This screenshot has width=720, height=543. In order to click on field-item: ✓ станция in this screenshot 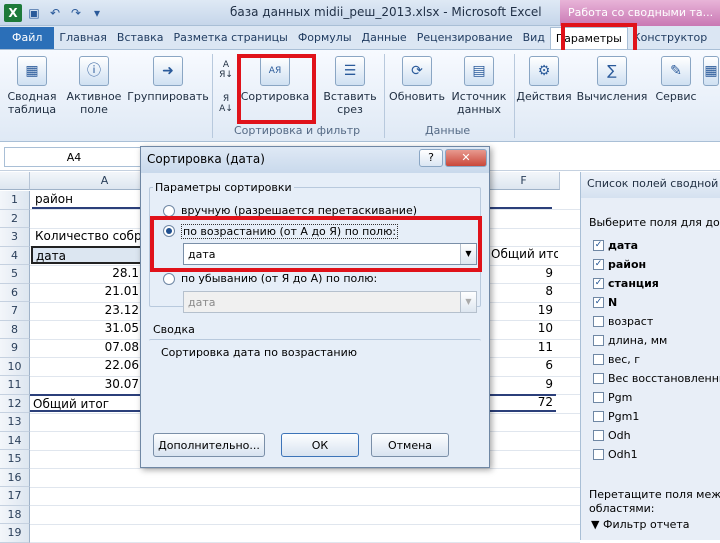, I will do `click(626, 283)`.